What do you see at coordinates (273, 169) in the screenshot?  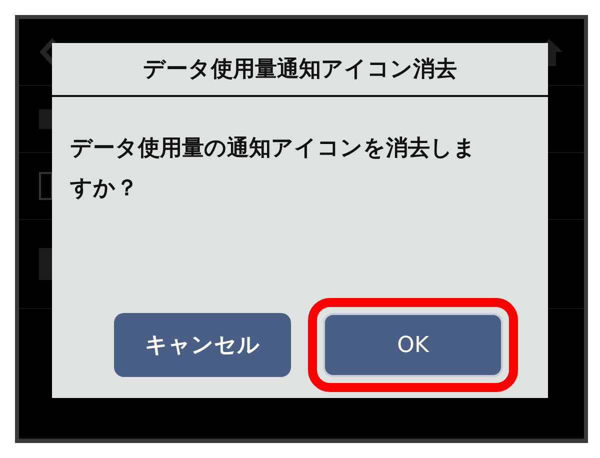 I see `dialog-message: データ使用量の通知アイコンを消去しますか？` at bounding box center [273, 169].